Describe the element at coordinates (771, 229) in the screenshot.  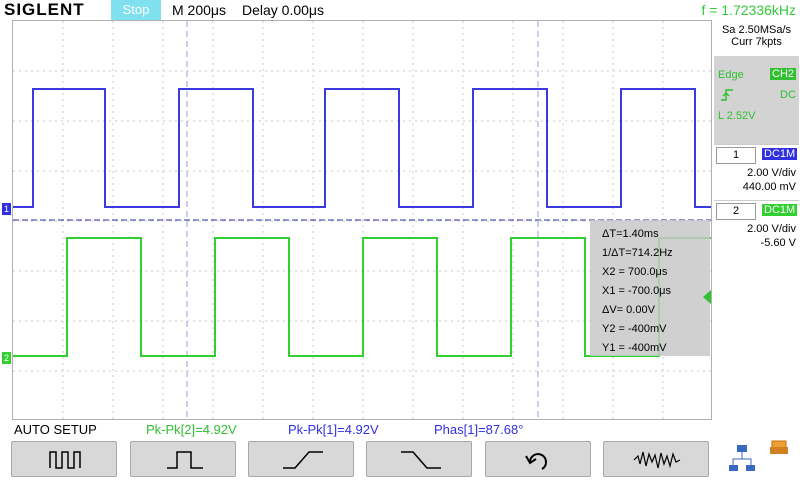
I see `ch2-scale: 2.00 V/div` at that location.